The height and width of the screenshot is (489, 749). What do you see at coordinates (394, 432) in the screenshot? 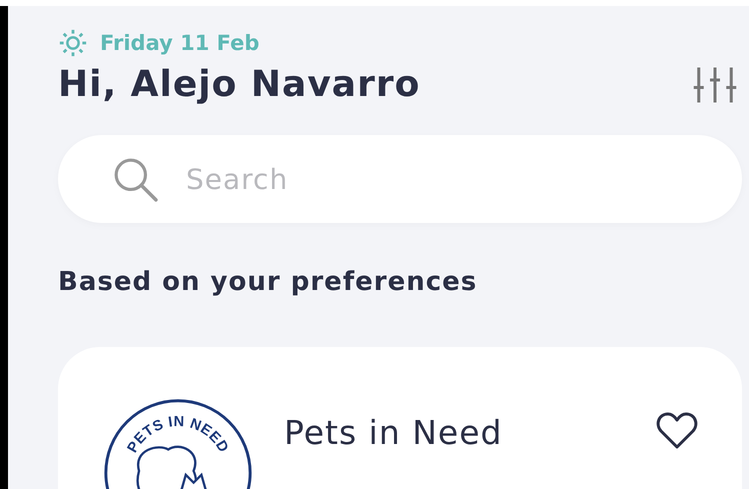
I see `organization-name: Pets in Need` at bounding box center [394, 432].